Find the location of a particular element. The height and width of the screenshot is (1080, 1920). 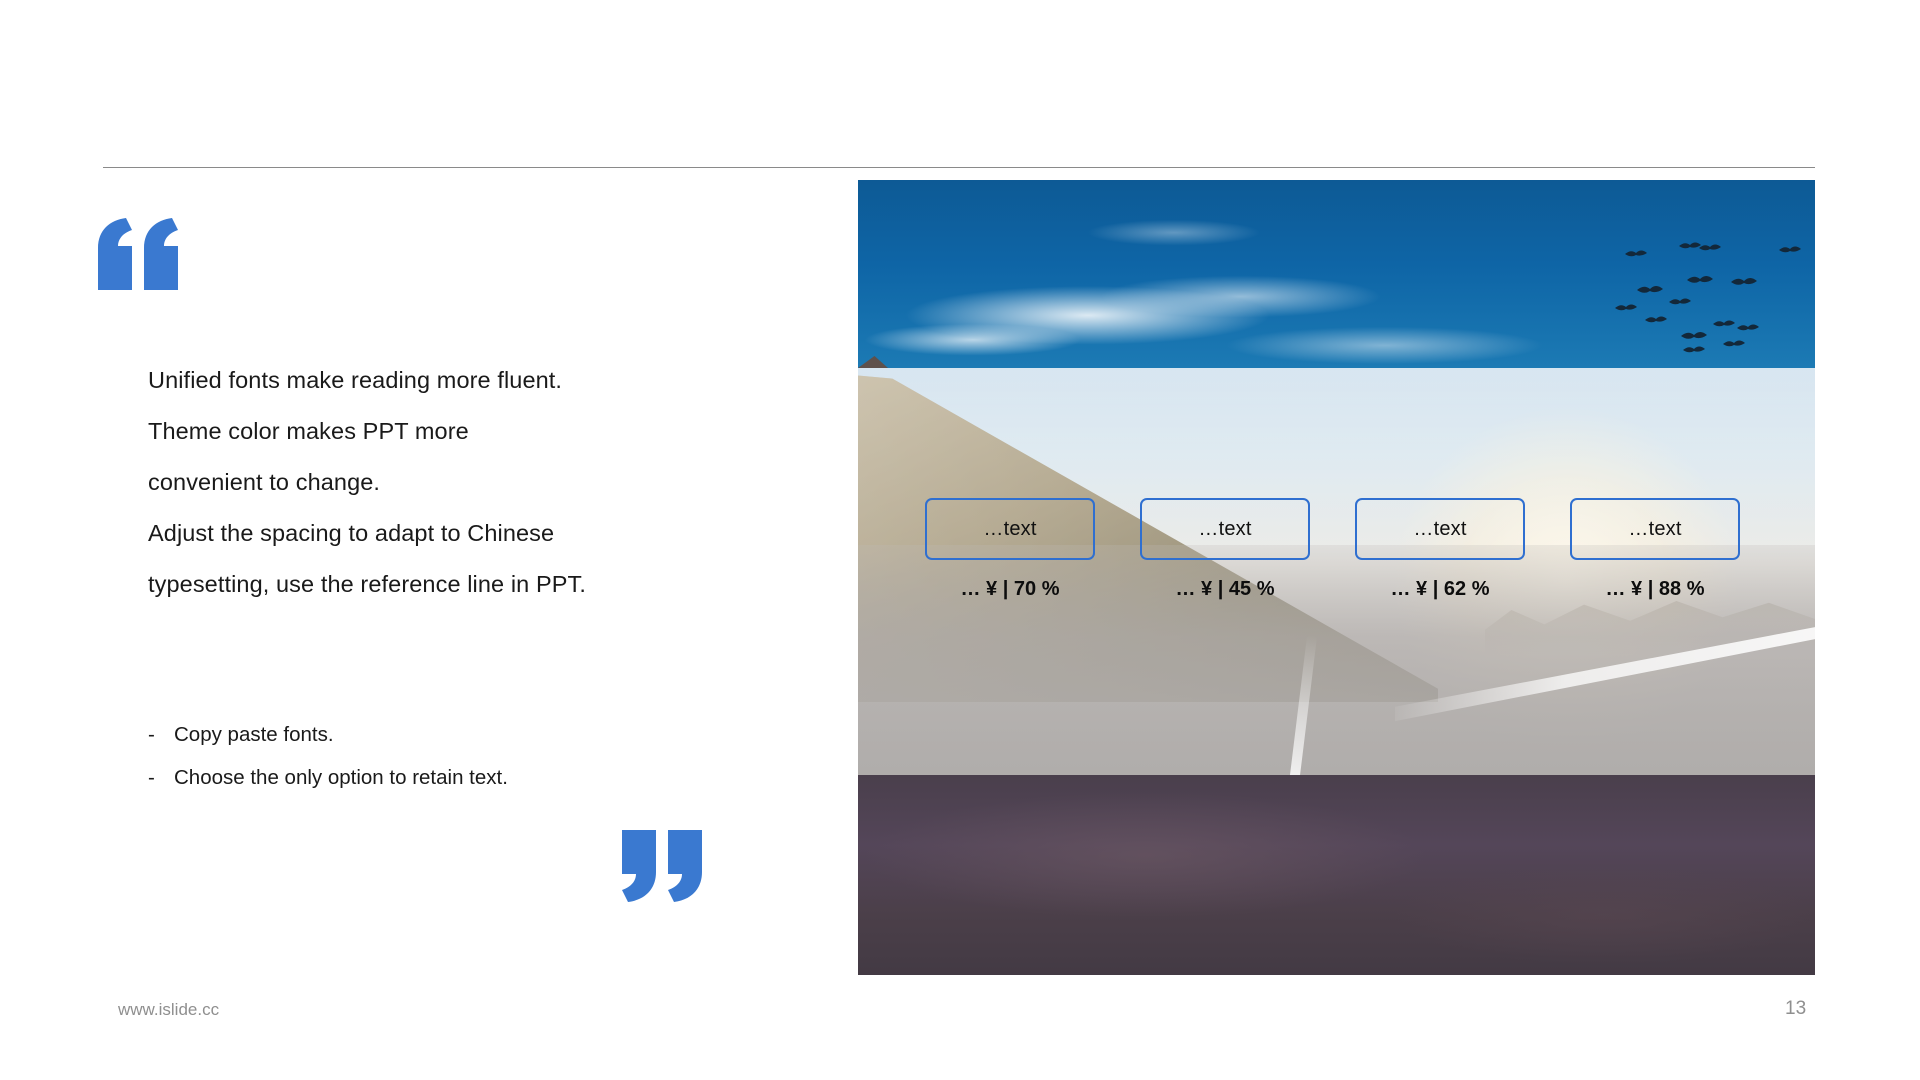

stat-card-1: …text is located at coordinates (1010, 529).